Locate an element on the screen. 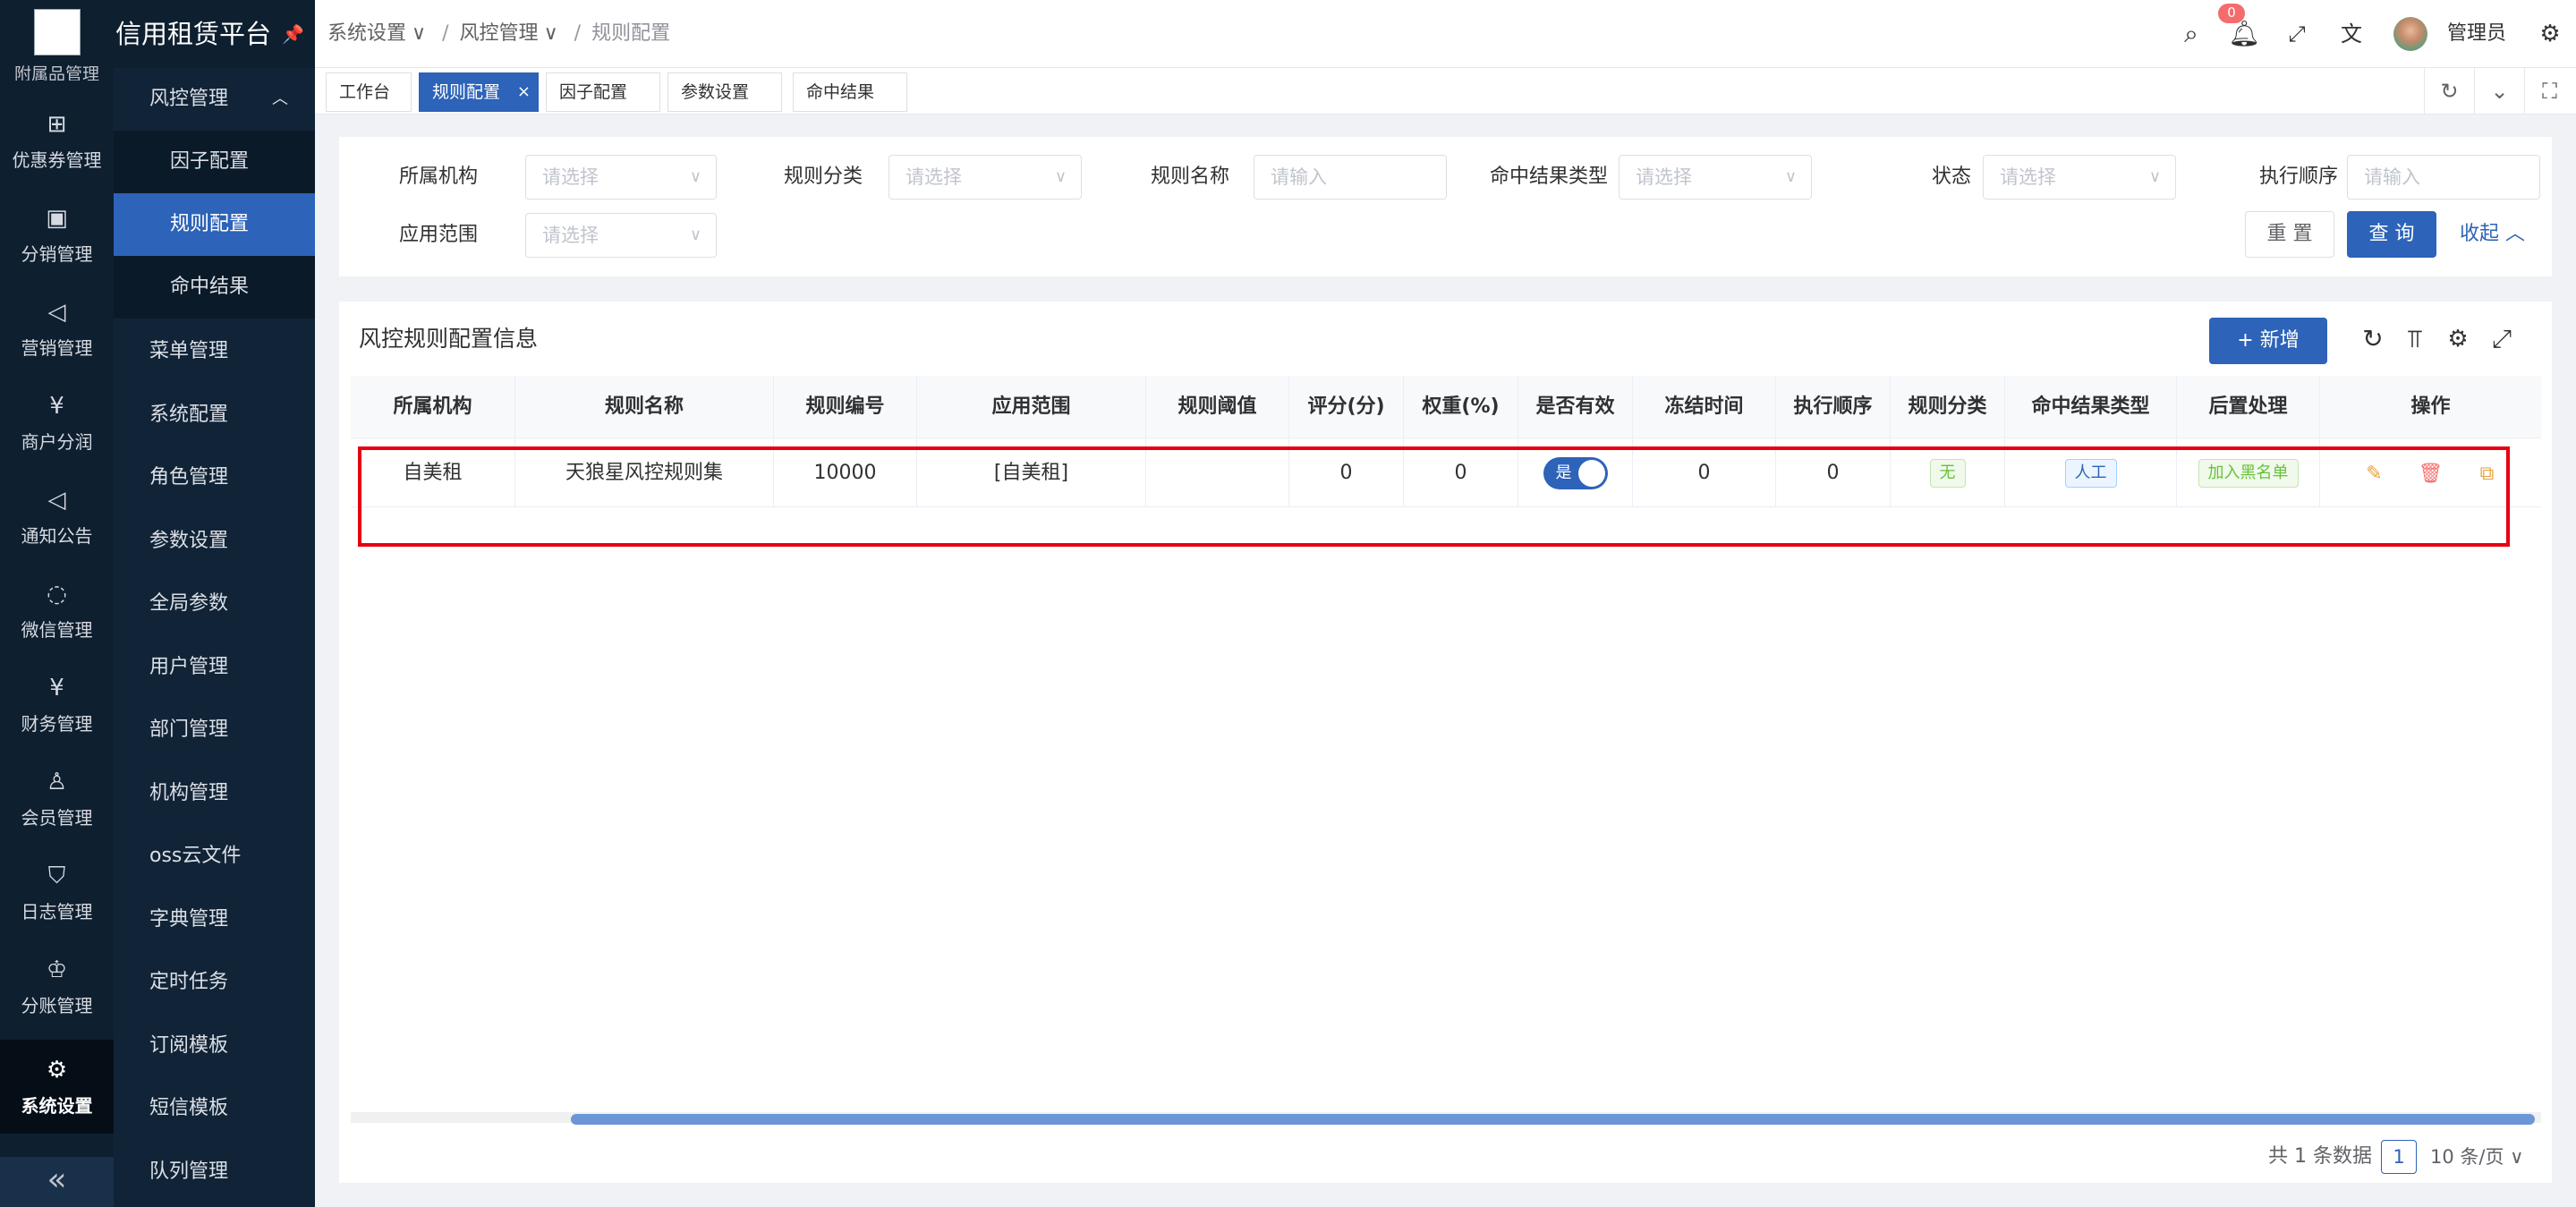  double-chevron-left-icon: « is located at coordinates (57, 1179).